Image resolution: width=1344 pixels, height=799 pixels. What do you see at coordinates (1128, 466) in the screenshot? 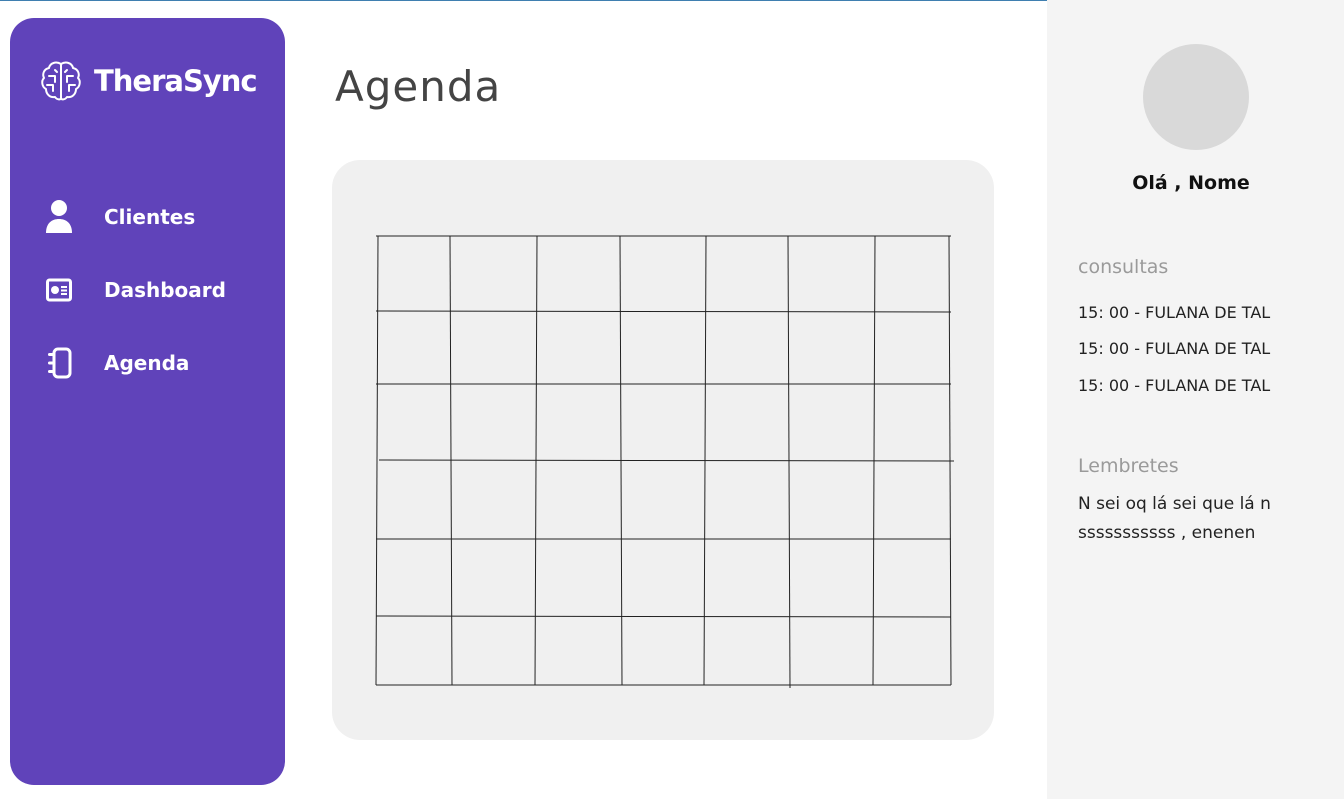
I see `lembretes-heading: Lembretes` at bounding box center [1128, 466].